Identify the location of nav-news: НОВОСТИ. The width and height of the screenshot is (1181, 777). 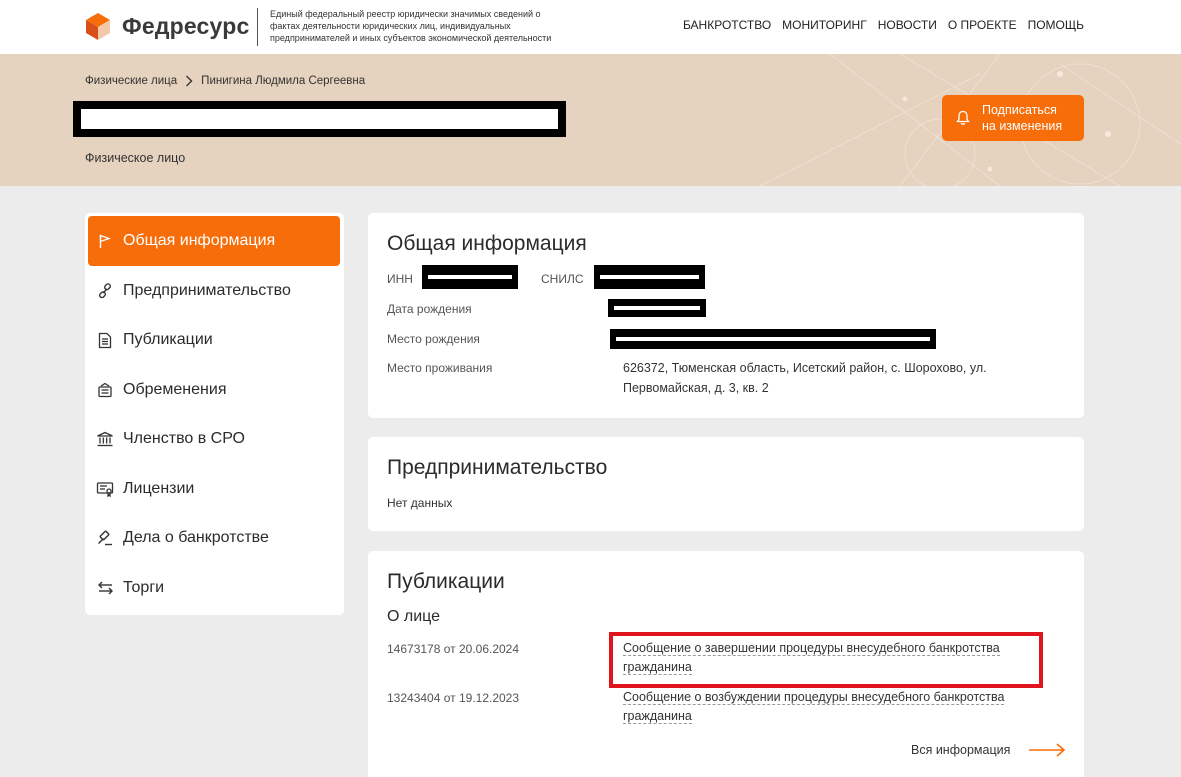
(907, 25).